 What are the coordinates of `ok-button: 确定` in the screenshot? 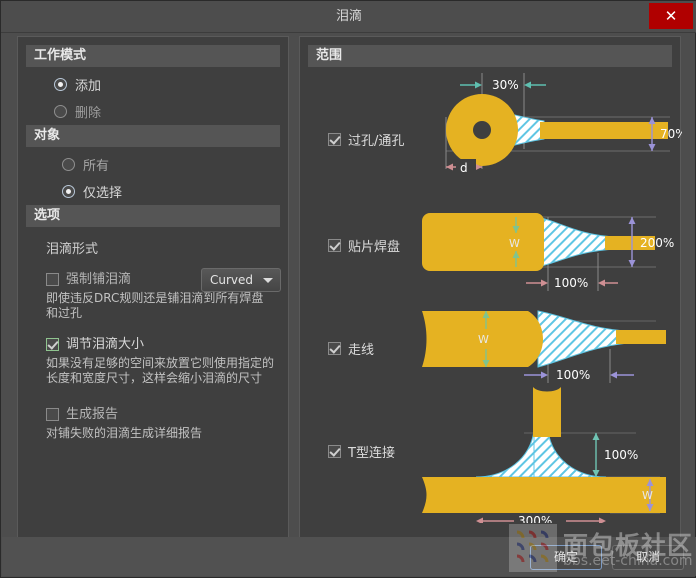 It's located at (566, 557).